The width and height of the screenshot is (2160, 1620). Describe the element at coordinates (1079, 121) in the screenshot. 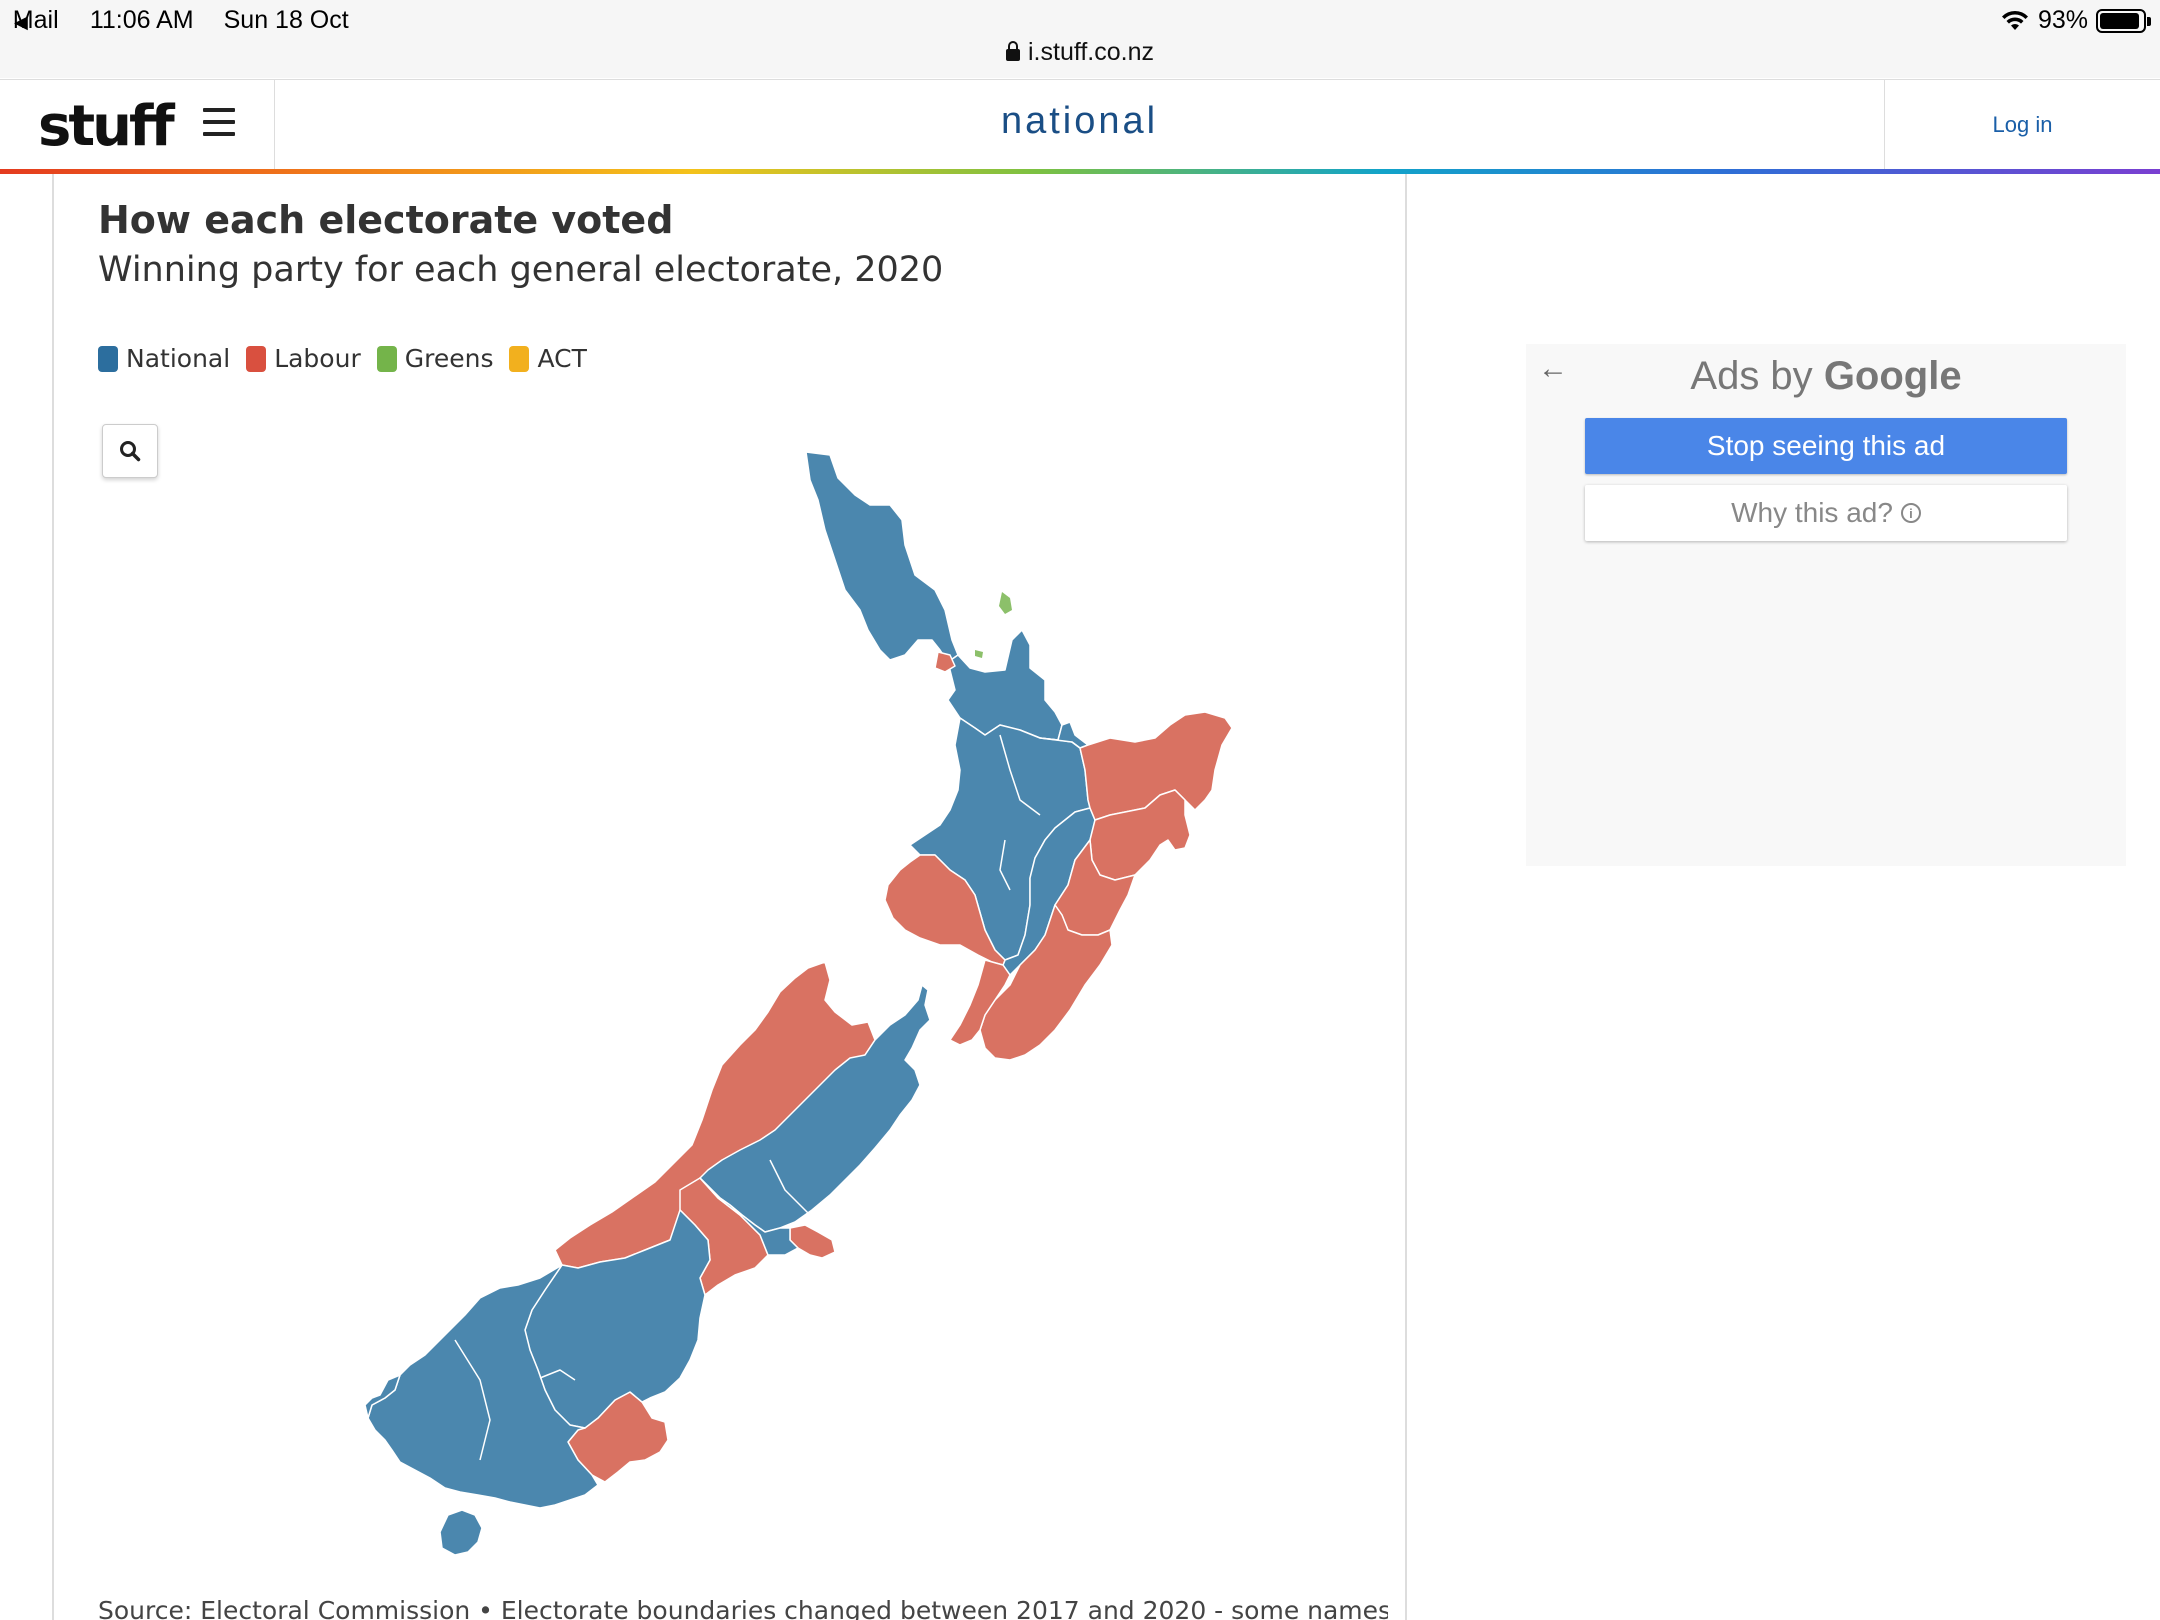

I see `section-title: national` at that location.